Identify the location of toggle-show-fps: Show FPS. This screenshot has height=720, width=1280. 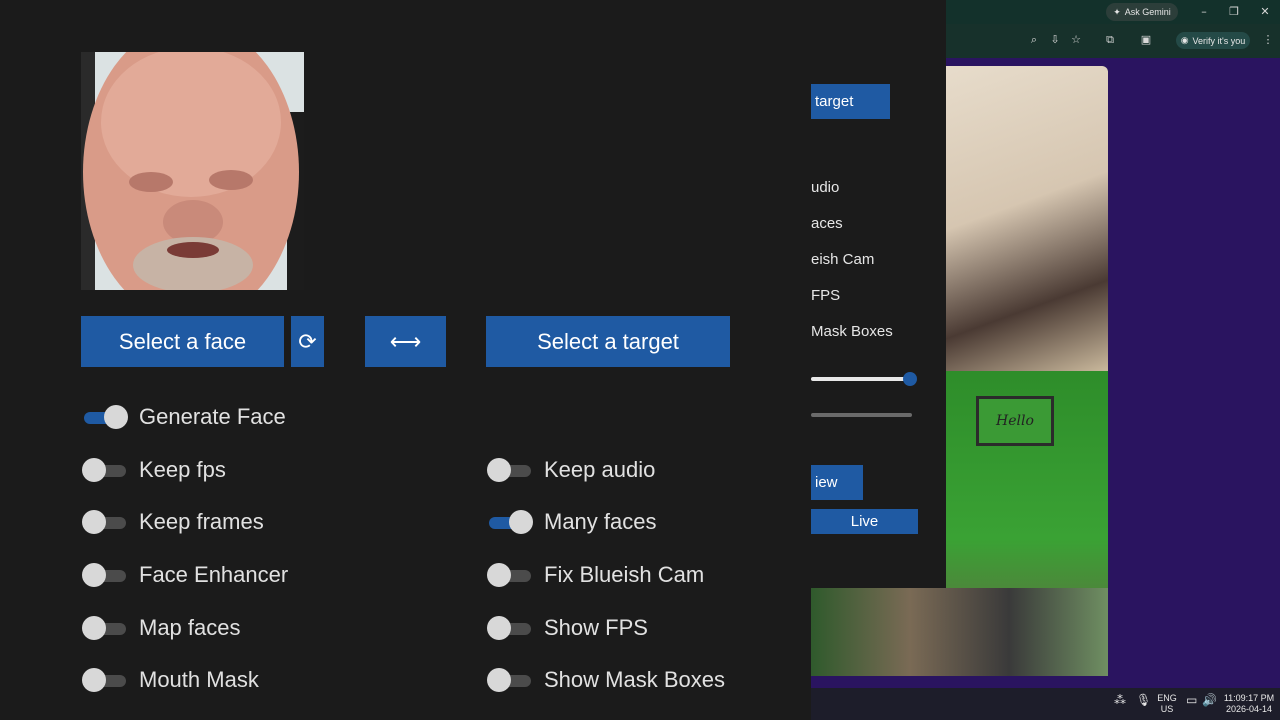
(567, 628).